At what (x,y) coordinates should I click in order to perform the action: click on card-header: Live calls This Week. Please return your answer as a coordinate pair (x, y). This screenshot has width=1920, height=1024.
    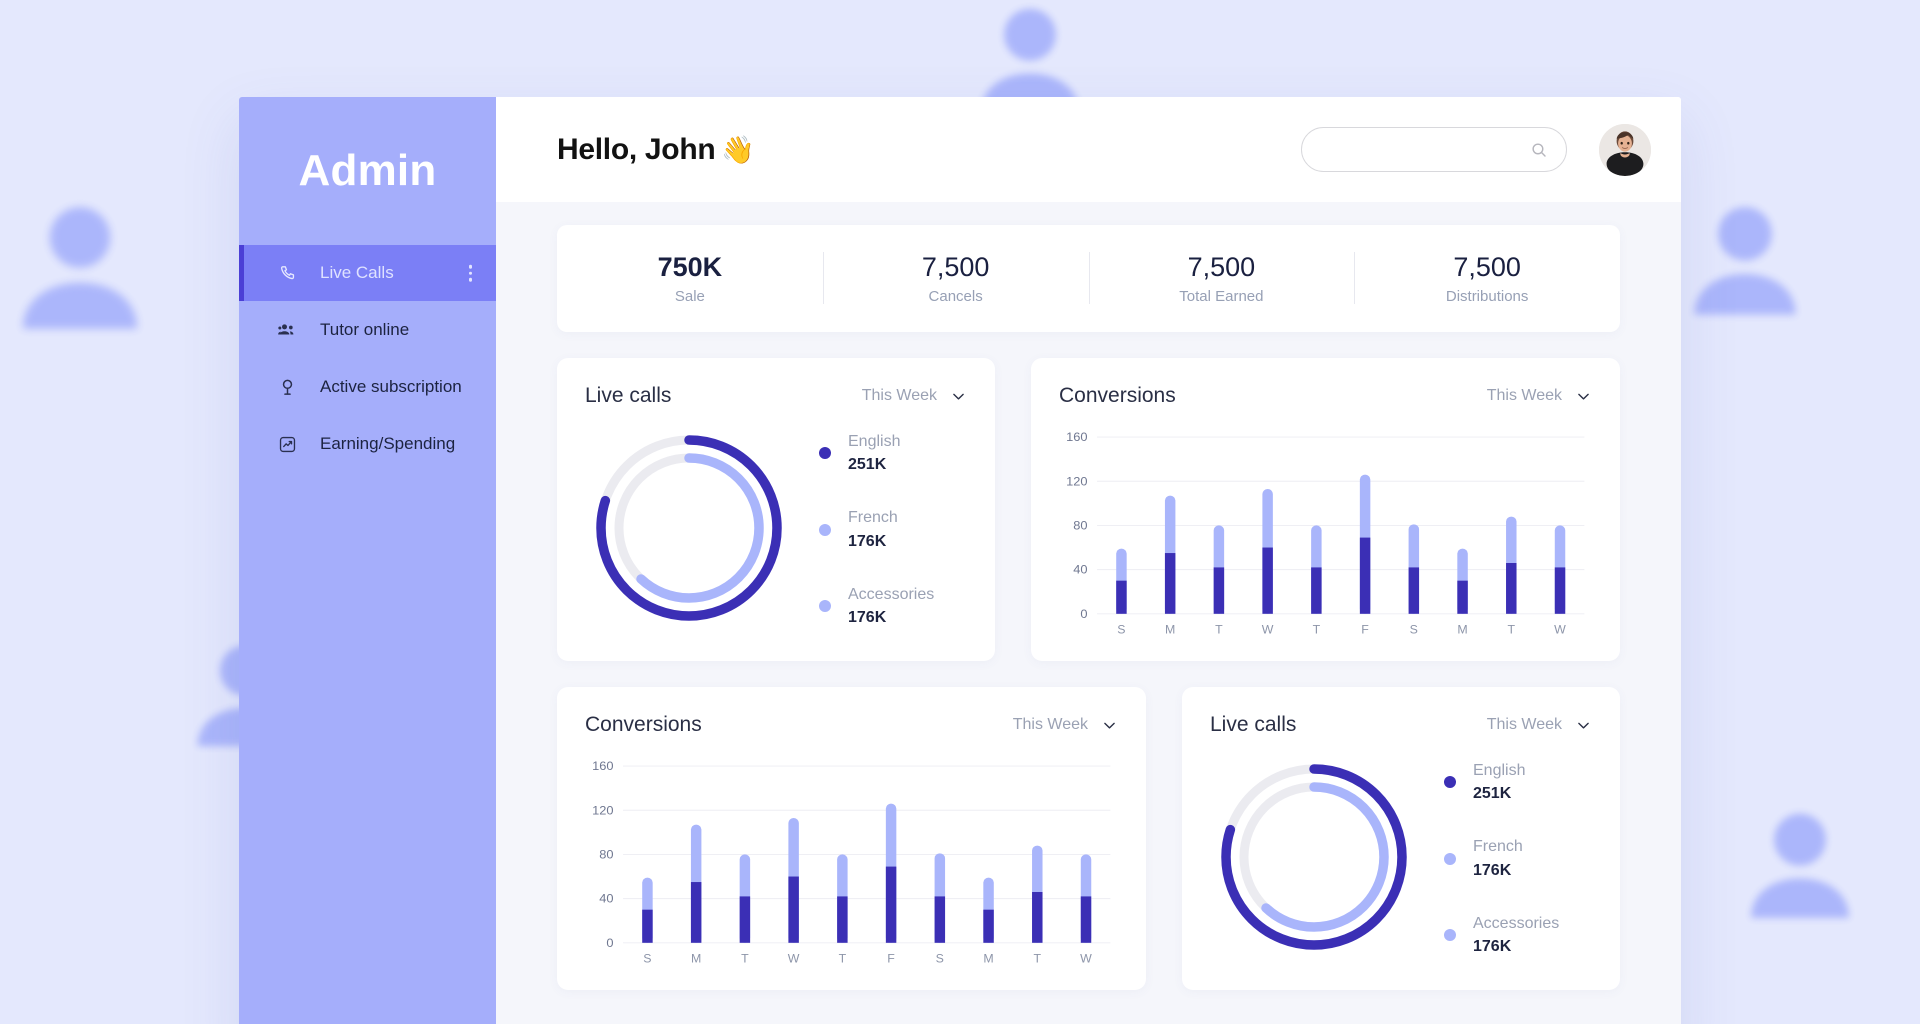
    Looking at the image, I should click on (776, 396).